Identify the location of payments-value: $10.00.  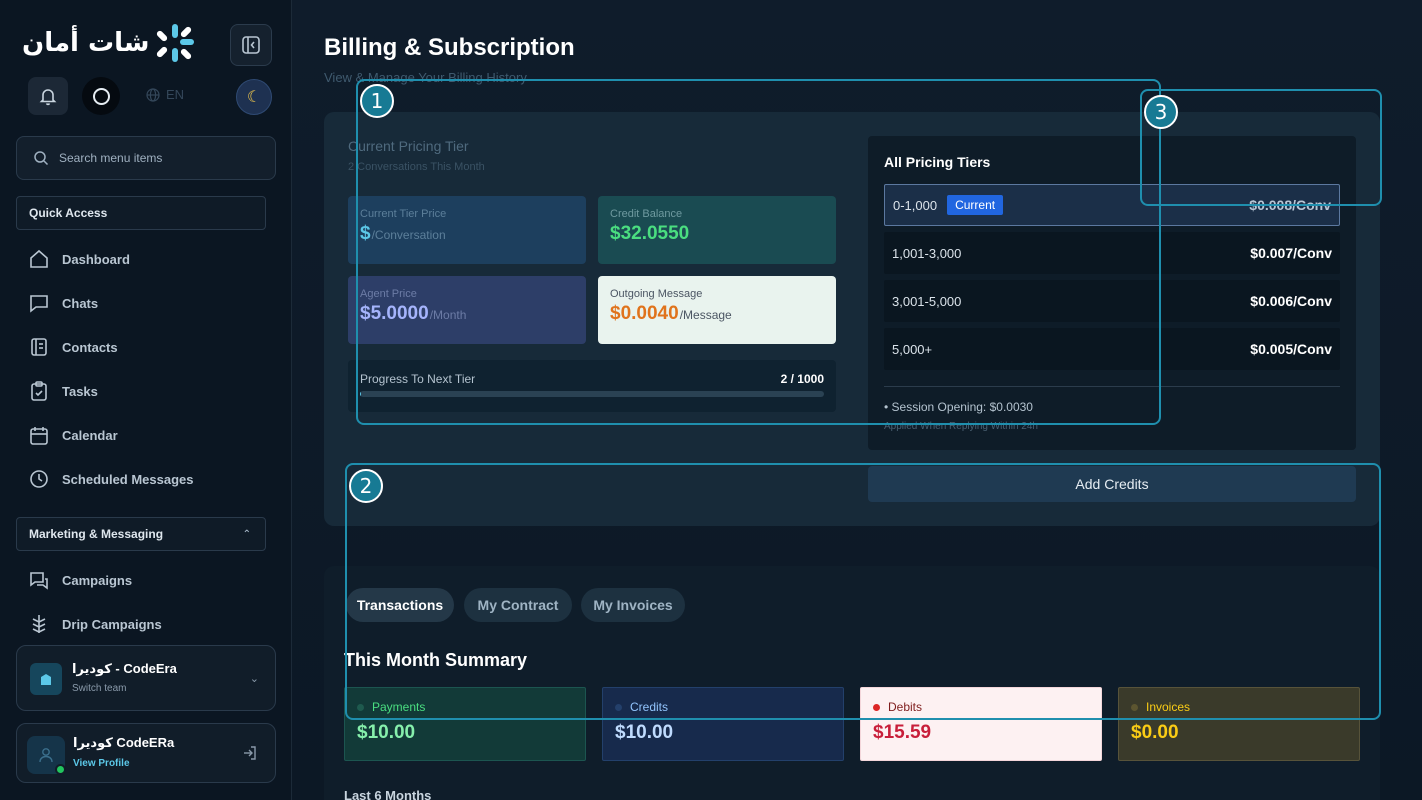
(386, 732).